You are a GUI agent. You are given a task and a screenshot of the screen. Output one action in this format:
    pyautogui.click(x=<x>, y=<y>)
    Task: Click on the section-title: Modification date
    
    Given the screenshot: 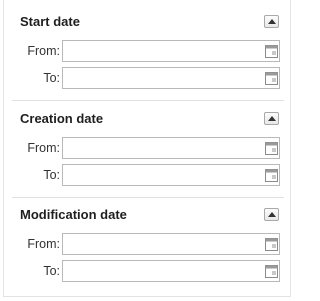 What is the action you would take?
    pyautogui.click(x=73, y=214)
    